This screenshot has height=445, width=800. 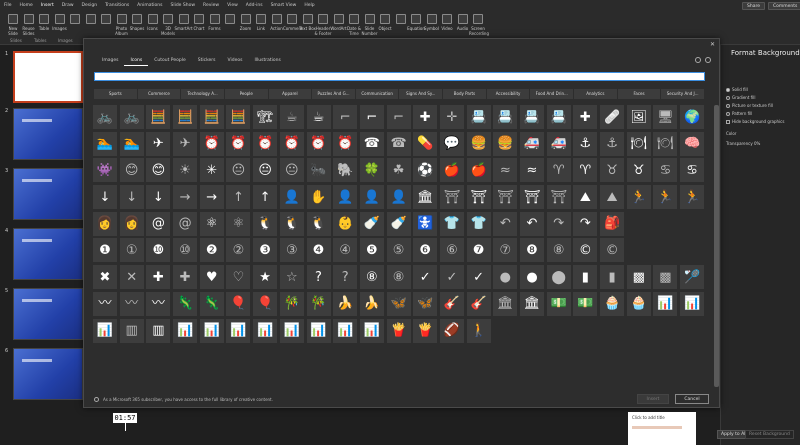 What do you see at coordinates (425, 197) in the screenshot?
I see `icon-tile: 🏛` at bounding box center [425, 197].